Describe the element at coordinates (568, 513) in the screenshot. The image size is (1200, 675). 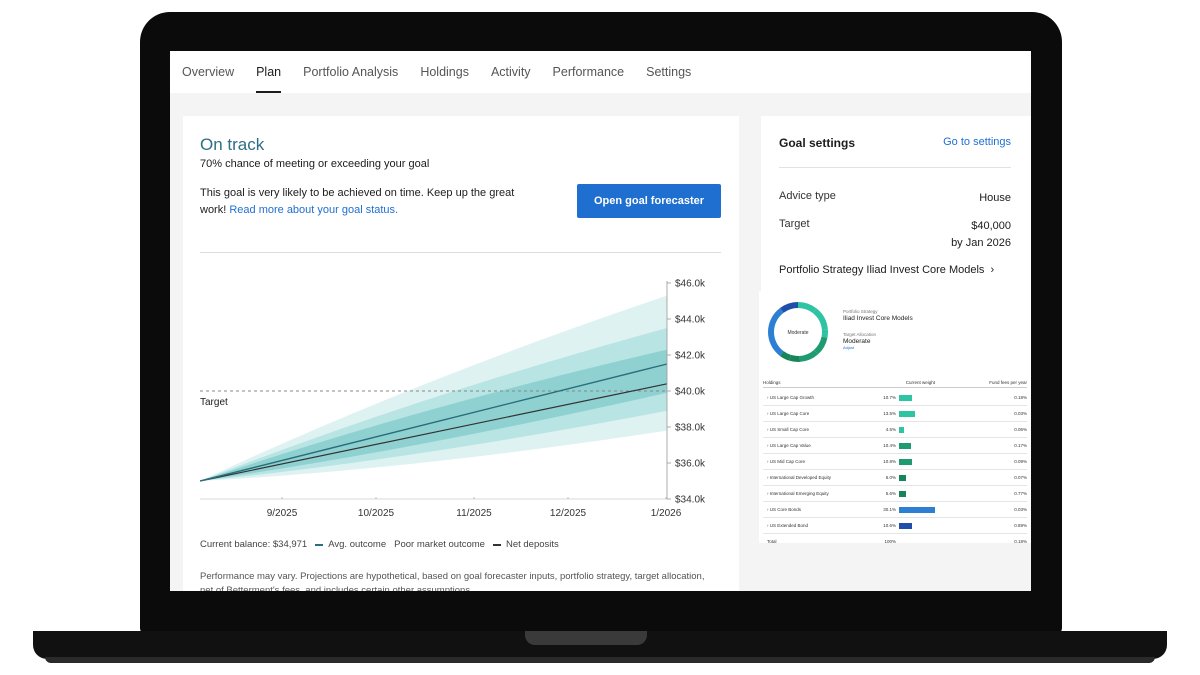
I see `x-tick-label: 12/2025` at that location.